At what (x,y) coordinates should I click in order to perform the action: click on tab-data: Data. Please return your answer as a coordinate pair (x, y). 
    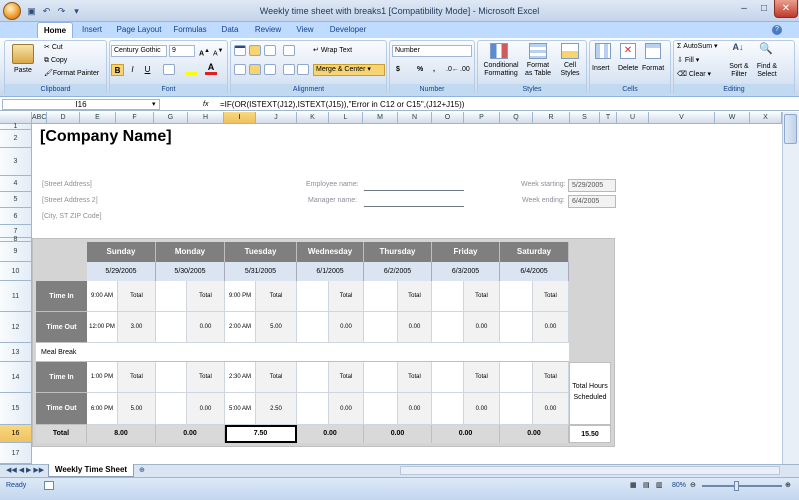
    Looking at the image, I should click on (230, 30).